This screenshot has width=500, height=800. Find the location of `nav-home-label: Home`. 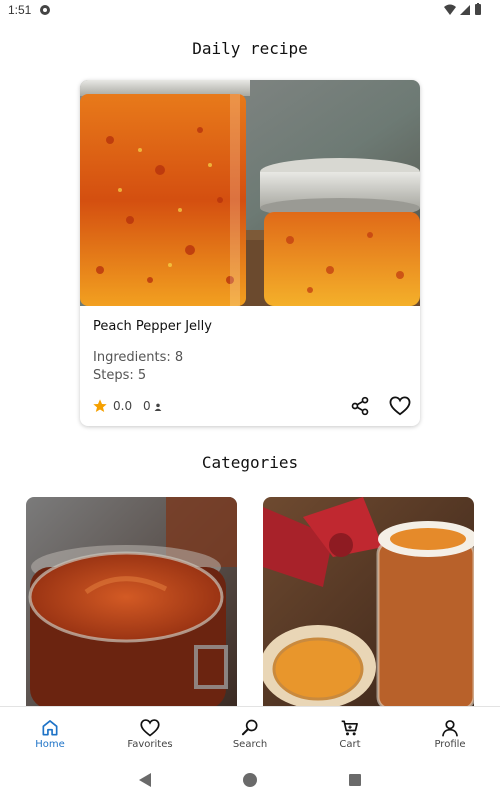

nav-home-label: Home is located at coordinates (50, 744).